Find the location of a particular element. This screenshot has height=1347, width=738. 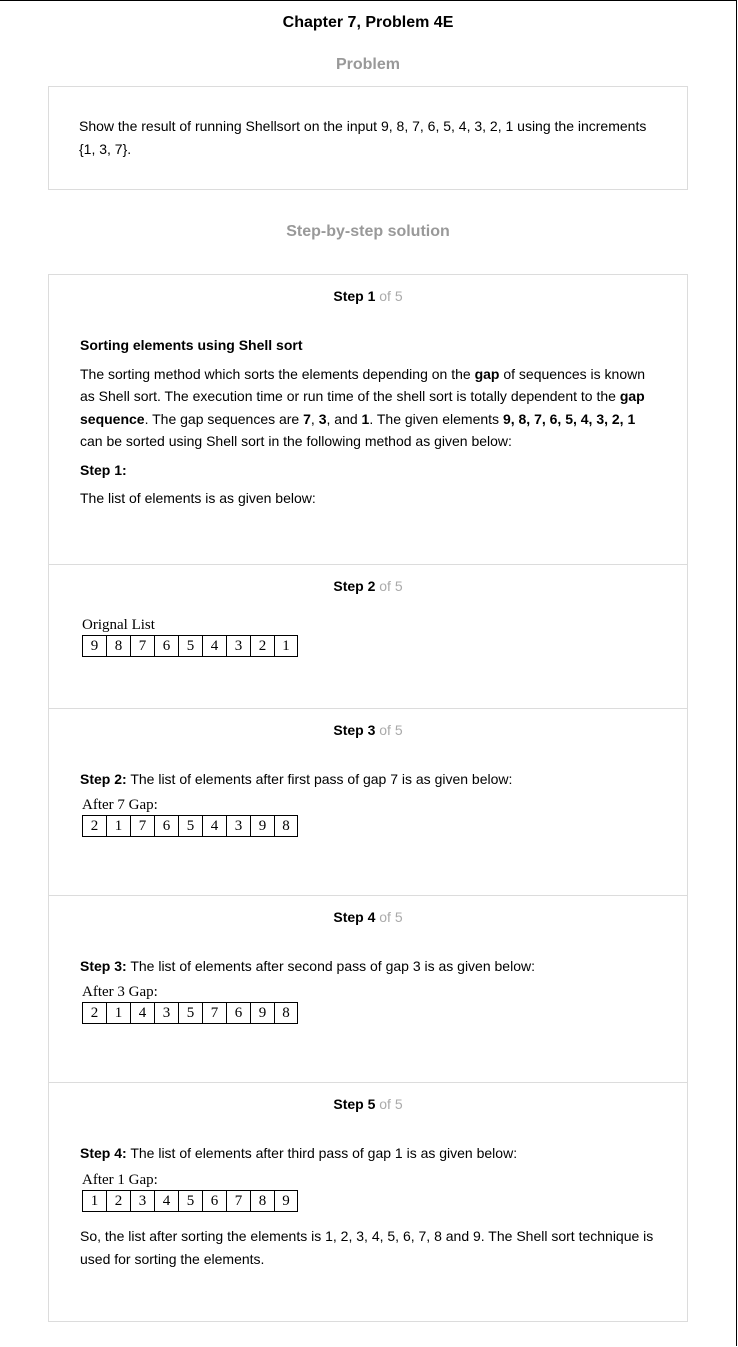

step-header: Step 5 of 5 is located at coordinates (368, 1104).